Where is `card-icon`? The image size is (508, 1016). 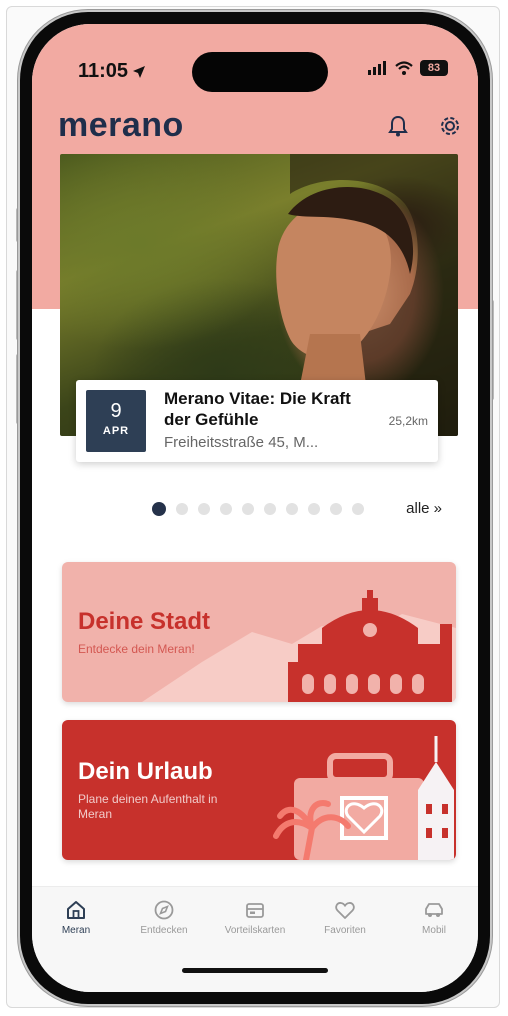
card-icon is located at coordinates (255, 910).